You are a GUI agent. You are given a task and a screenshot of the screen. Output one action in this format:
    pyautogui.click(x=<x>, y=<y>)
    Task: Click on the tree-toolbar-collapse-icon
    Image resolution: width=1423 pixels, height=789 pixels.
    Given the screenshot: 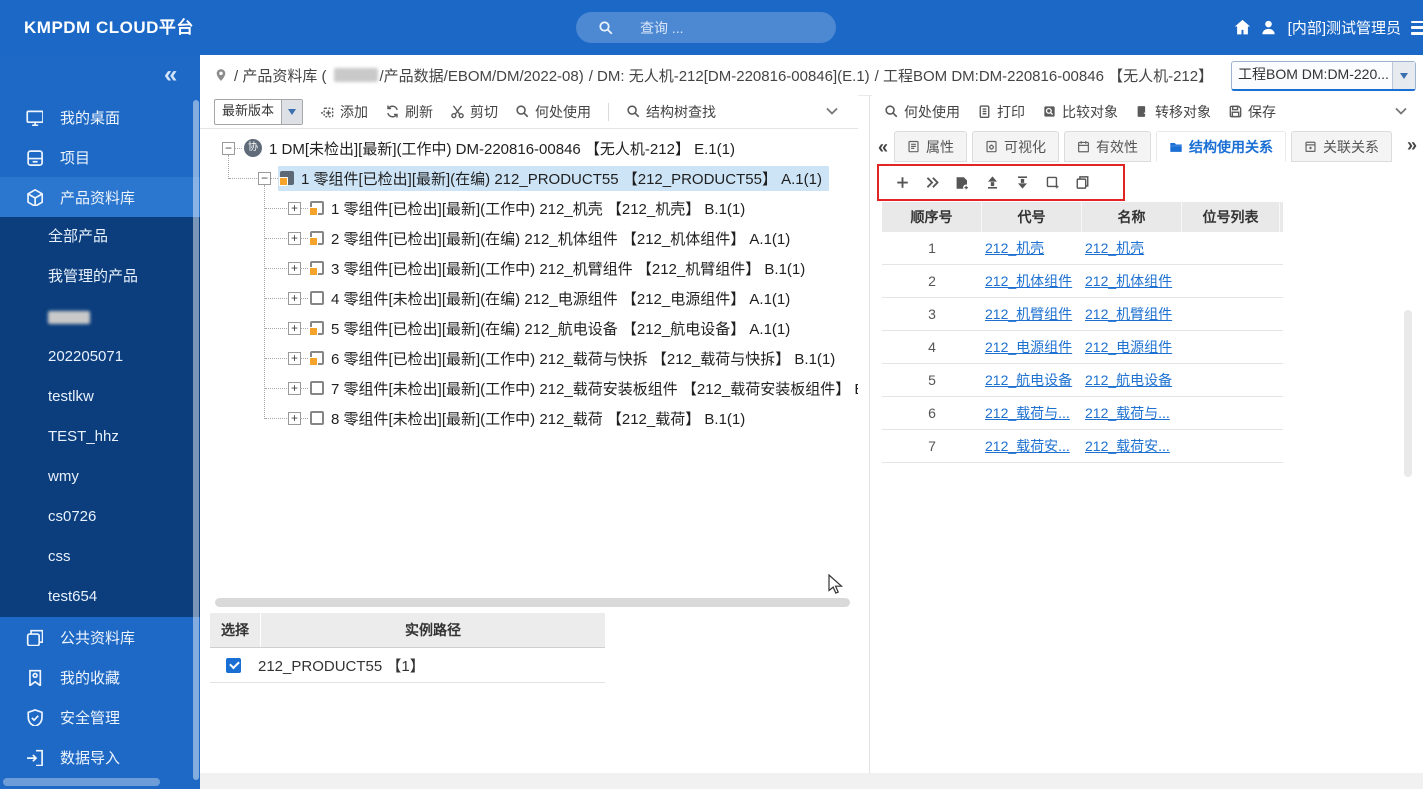 What is the action you would take?
    pyautogui.click(x=832, y=111)
    